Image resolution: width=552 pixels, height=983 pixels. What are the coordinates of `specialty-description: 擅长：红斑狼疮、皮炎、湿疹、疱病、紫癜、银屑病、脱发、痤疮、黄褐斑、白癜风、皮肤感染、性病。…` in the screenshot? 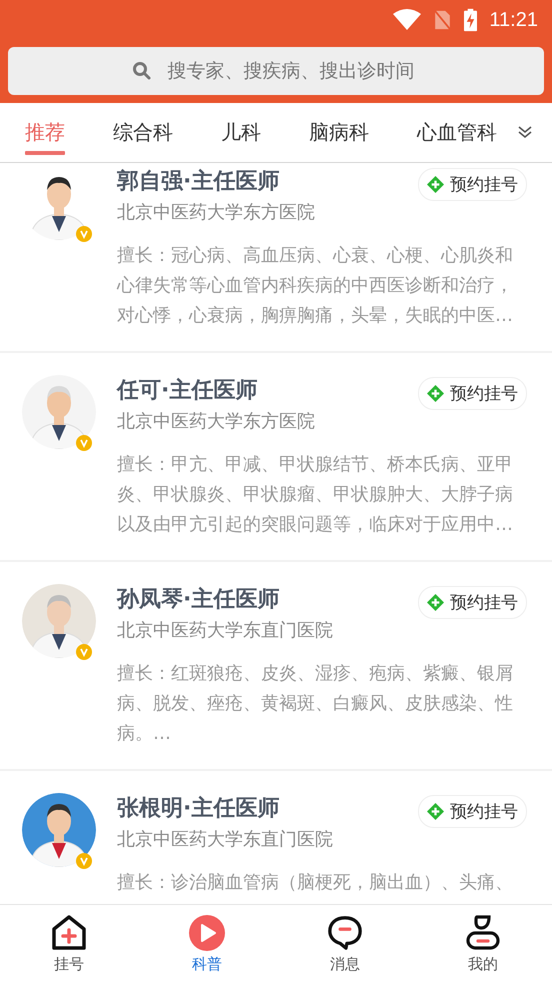 It's located at (315, 704).